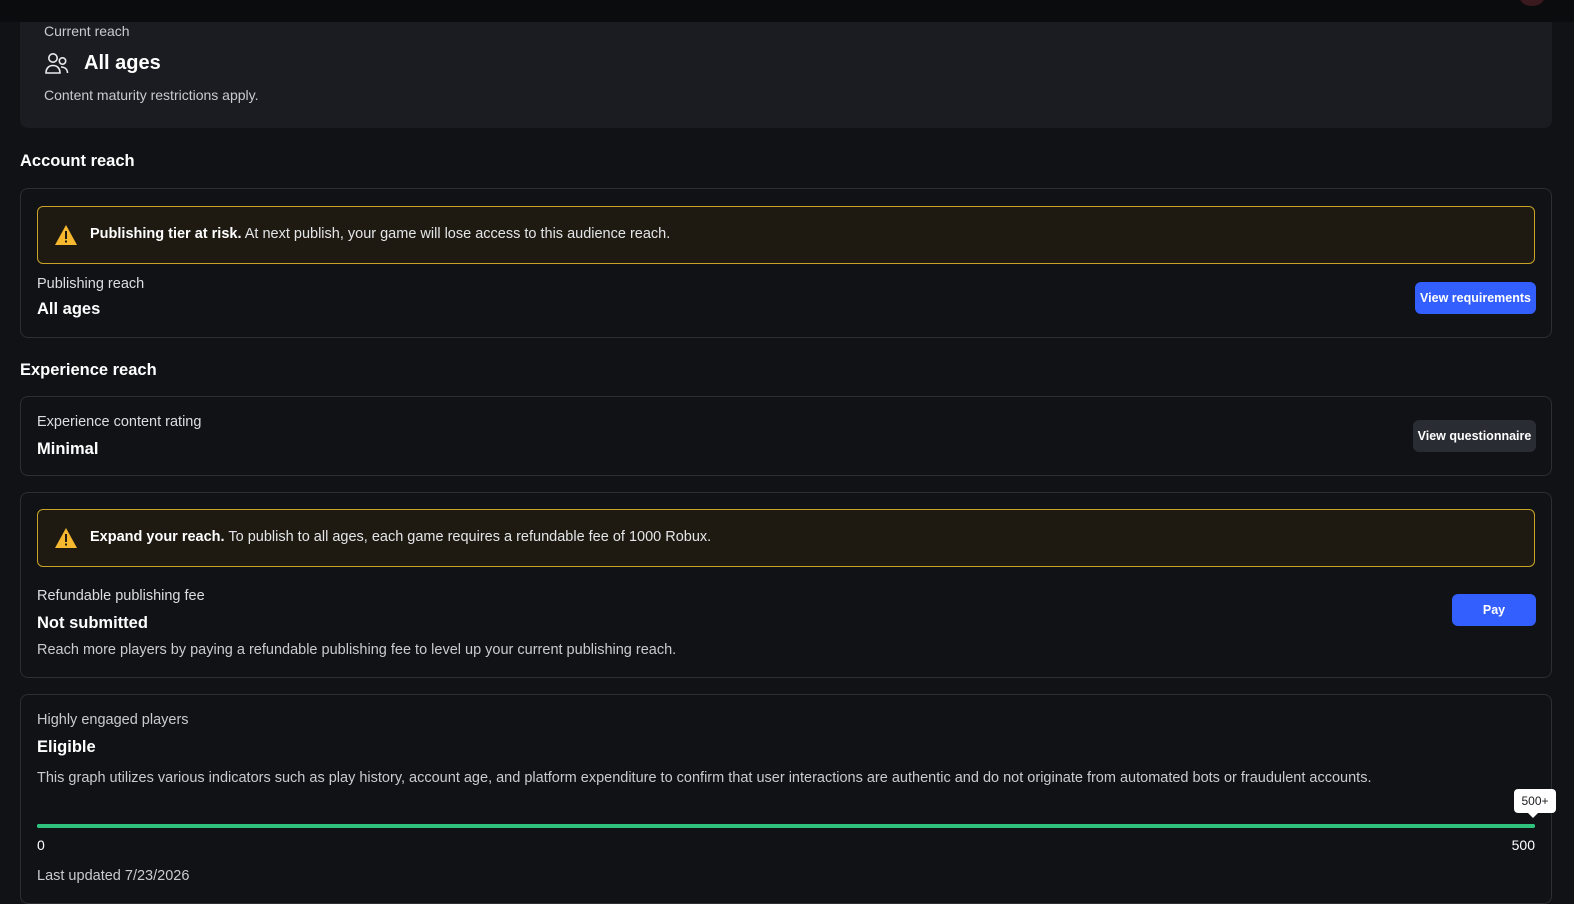  I want to click on content-rating-value: Minimal, so click(68, 449).